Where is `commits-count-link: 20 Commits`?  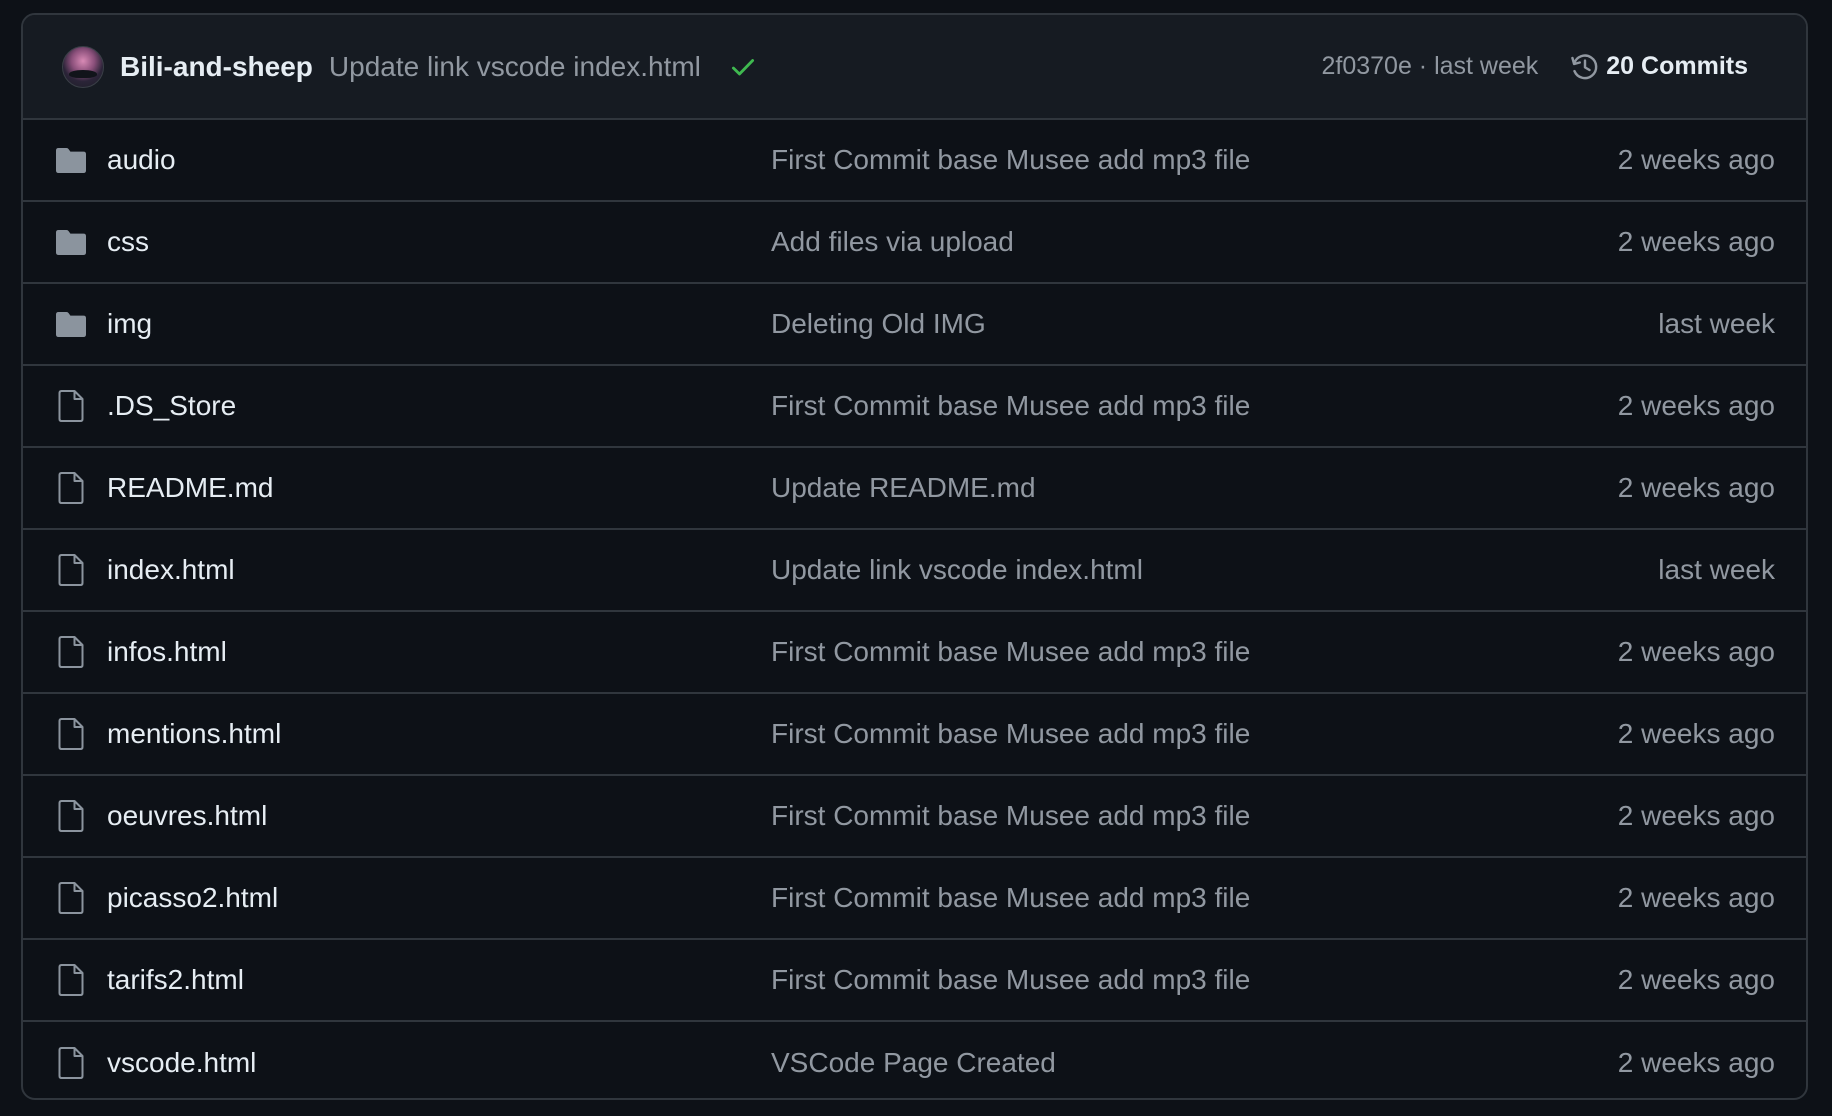 commits-count-link: 20 Commits is located at coordinates (1677, 66).